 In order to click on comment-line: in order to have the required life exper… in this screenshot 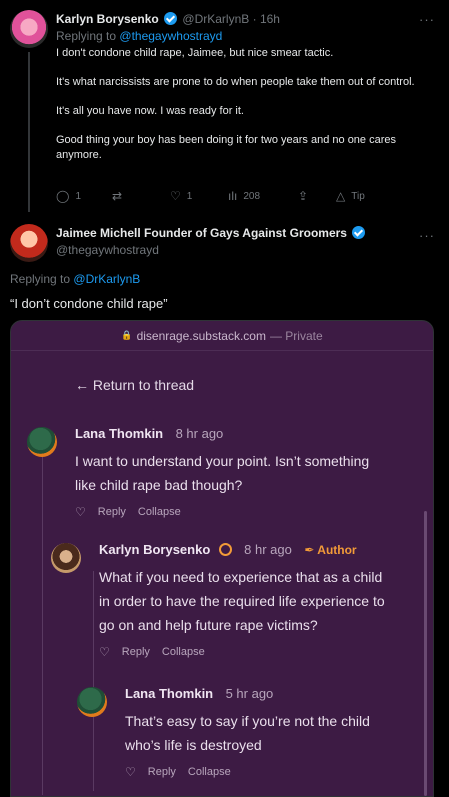, I will do `click(242, 601)`.